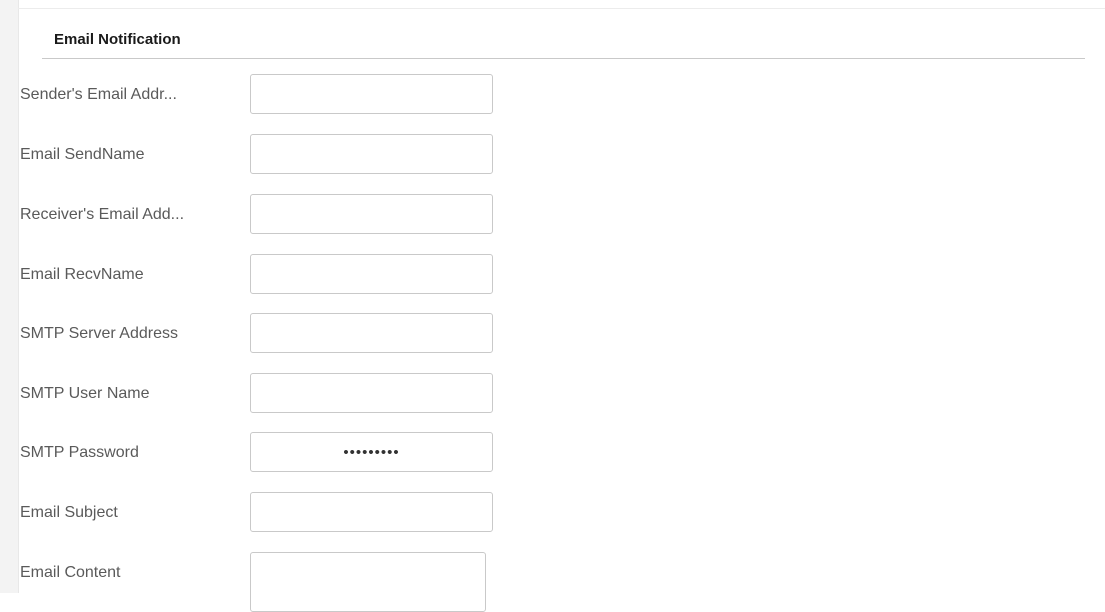 This screenshot has width=1105, height=612. I want to click on form-row-smtp-password: SMTP Password, so click(260, 452).